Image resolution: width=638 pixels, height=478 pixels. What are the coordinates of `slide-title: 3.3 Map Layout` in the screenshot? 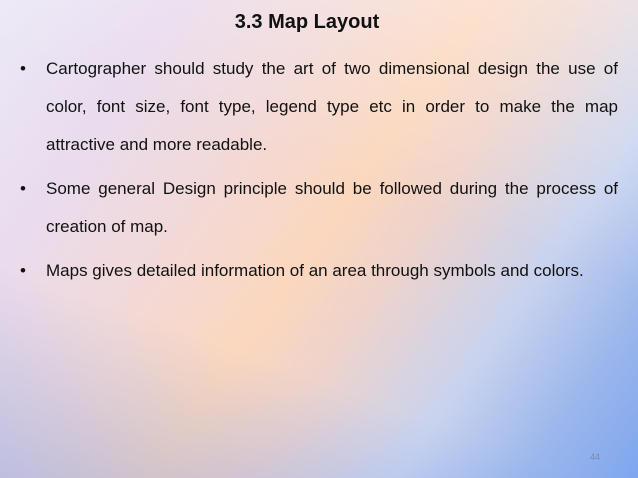 It's located at (307, 22).